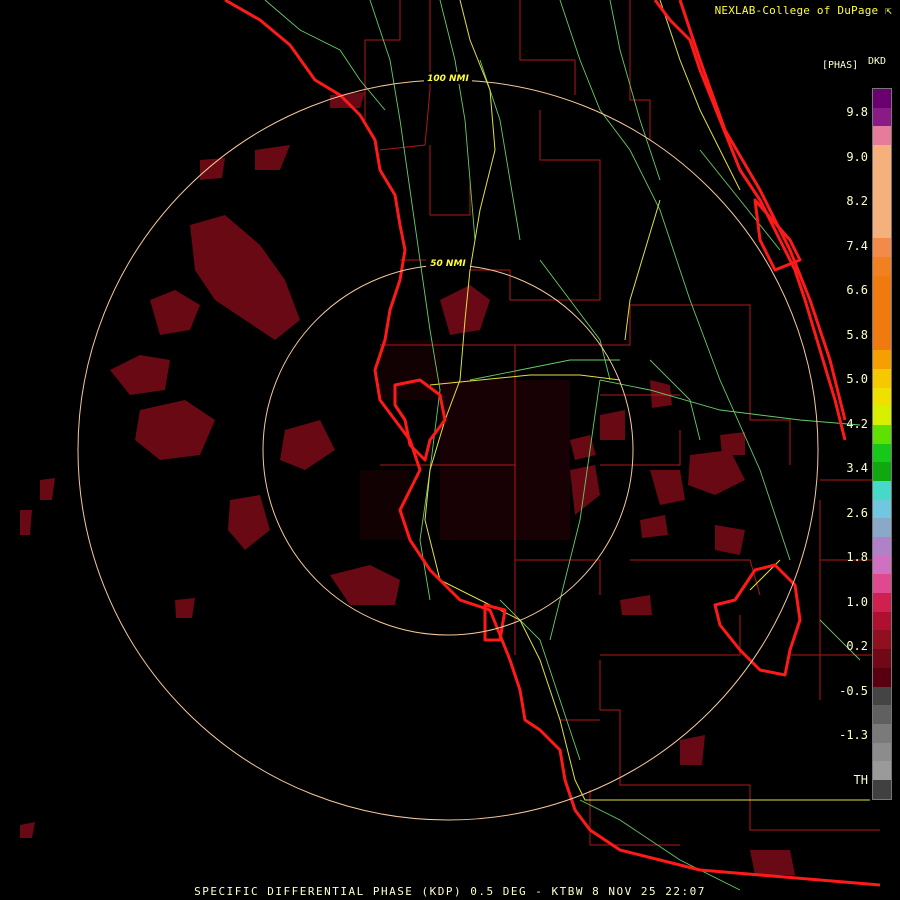  Describe the element at coordinates (857, 334) in the screenshot. I see `color-scale-tick: 5.8` at that location.